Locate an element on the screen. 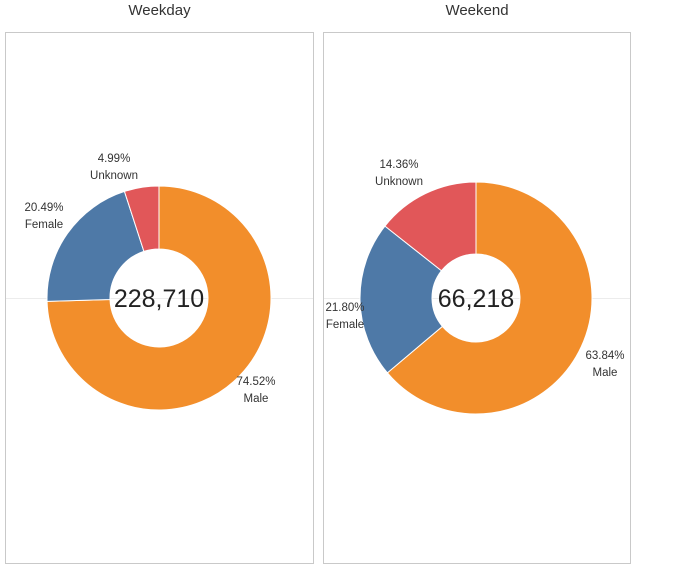  weekday-unknown-category-label: Unknown is located at coordinates (114, 176).